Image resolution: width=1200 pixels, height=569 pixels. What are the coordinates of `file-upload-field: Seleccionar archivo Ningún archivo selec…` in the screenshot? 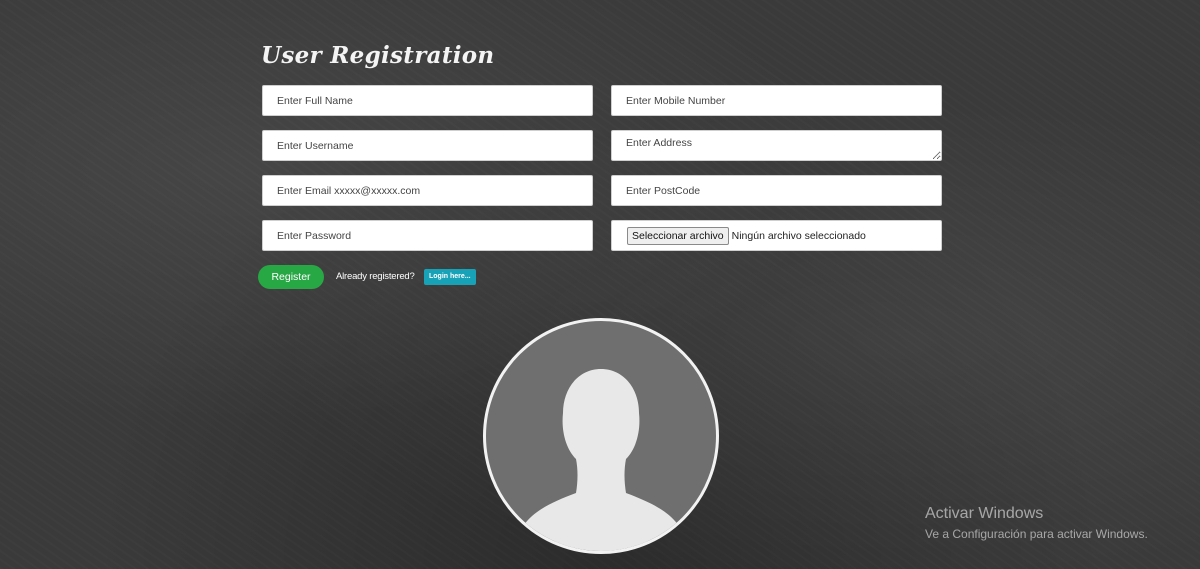 It's located at (776, 235).